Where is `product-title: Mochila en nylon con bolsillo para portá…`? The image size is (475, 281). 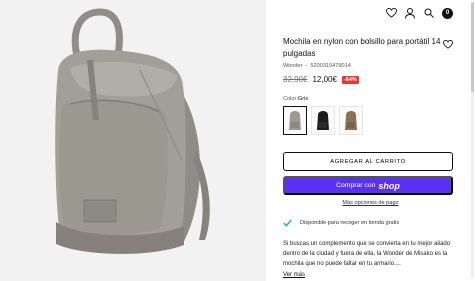
product-title: Mochila en nylon con bolsillo para portá… is located at coordinates (362, 47).